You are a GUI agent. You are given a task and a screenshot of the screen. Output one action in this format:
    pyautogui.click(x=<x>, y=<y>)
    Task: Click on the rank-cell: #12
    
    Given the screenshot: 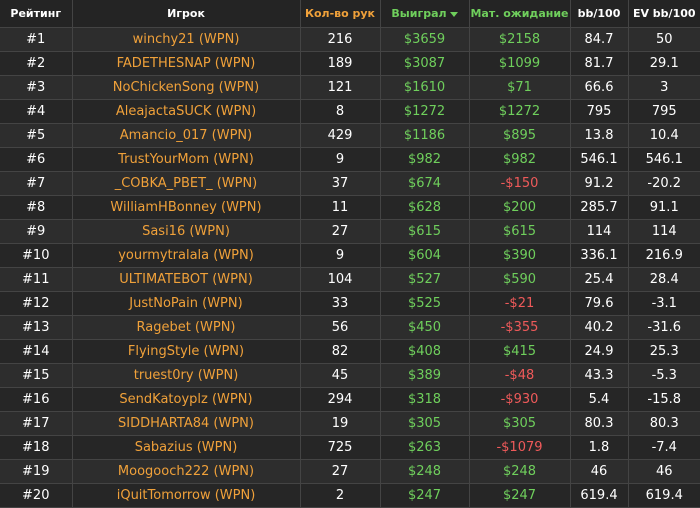 What is the action you would take?
    pyautogui.click(x=36, y=303)
    